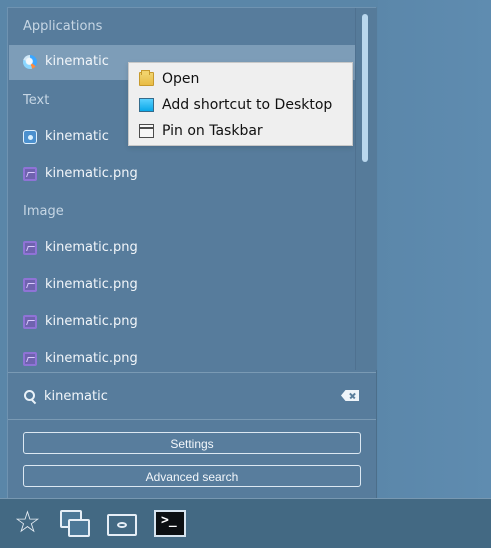 Image resolution: width=491 pixels, height=548 pixels. I want to click on result-file-kinematic-png: kinematic.png, so click(182, 174).